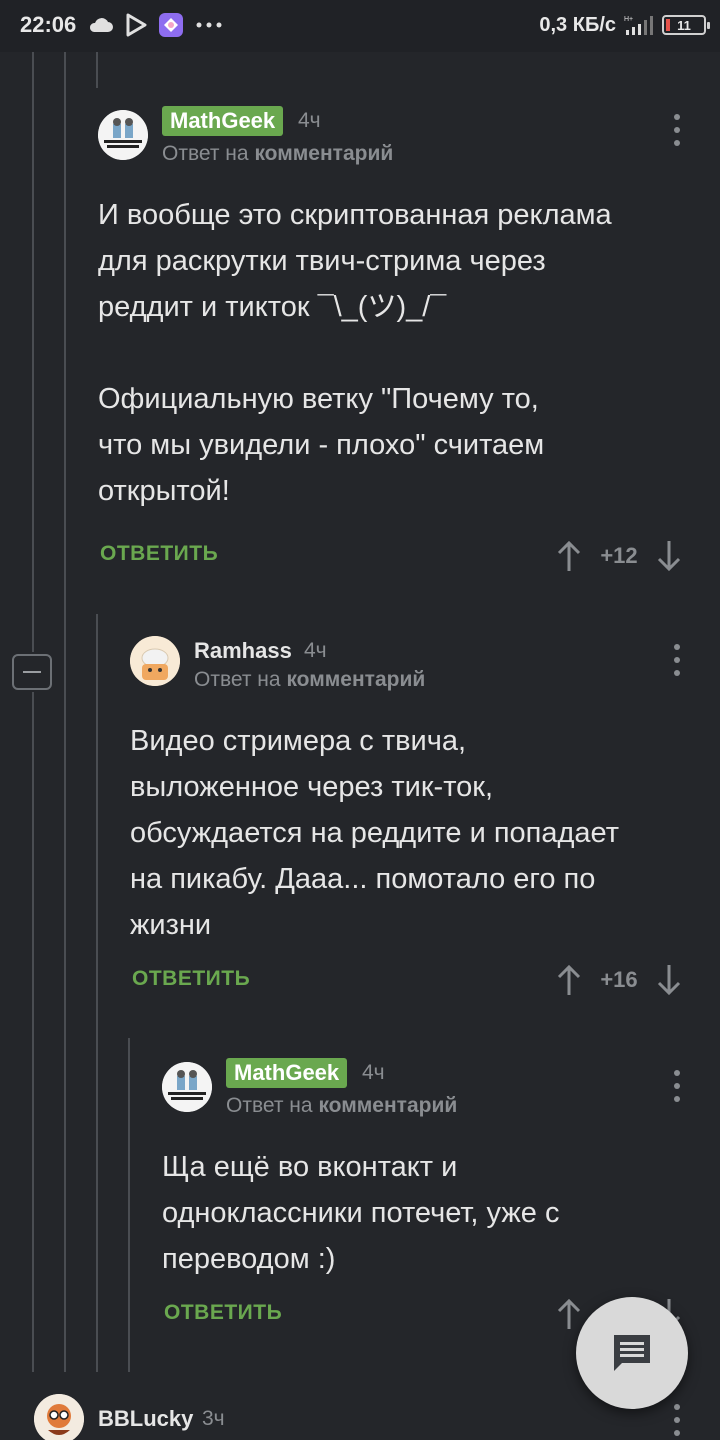 This screenshot has height=1440, width=720. I want to click on thread-line-level2, so click(97, 70).